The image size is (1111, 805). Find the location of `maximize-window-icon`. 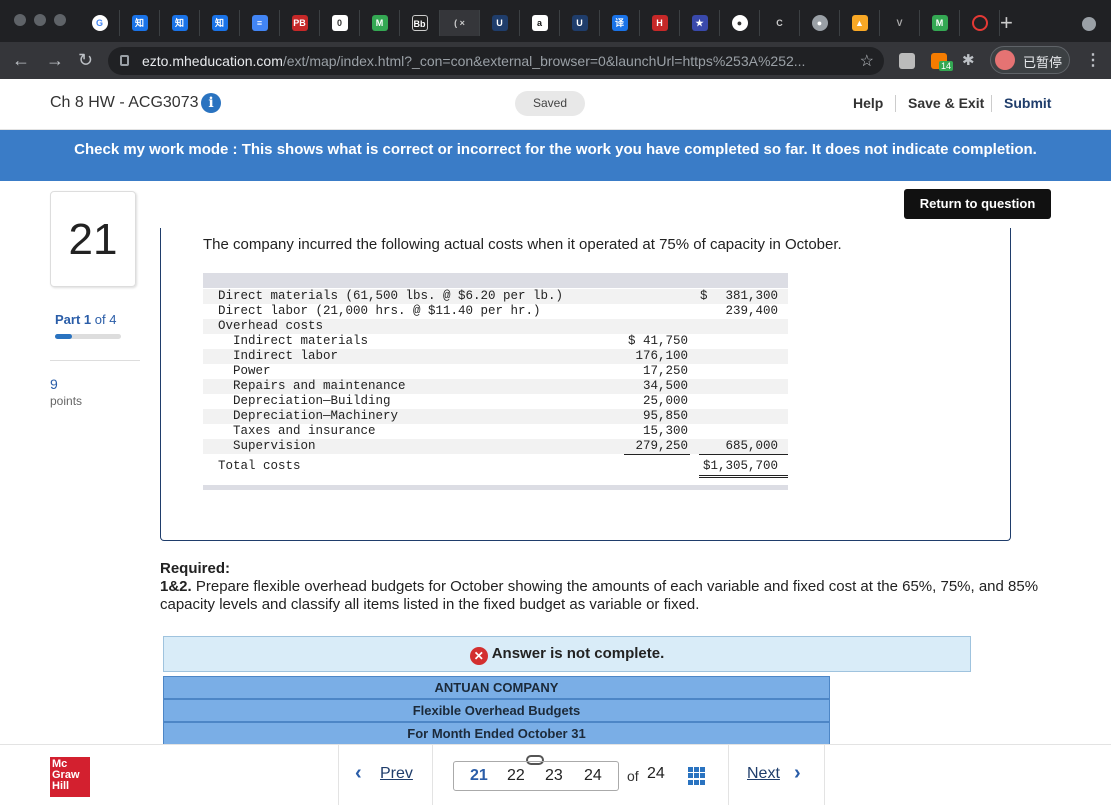

maximize-window-icon is located at coordinates (60, 20).